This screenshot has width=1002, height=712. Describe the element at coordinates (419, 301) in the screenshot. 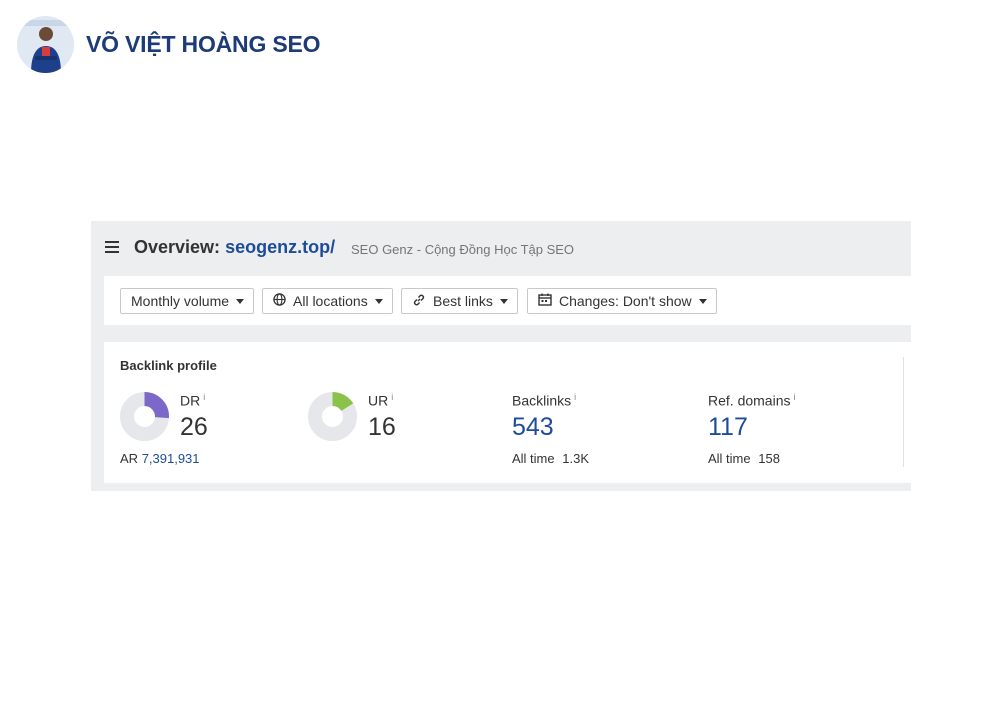

I see `link-icon` at that location.